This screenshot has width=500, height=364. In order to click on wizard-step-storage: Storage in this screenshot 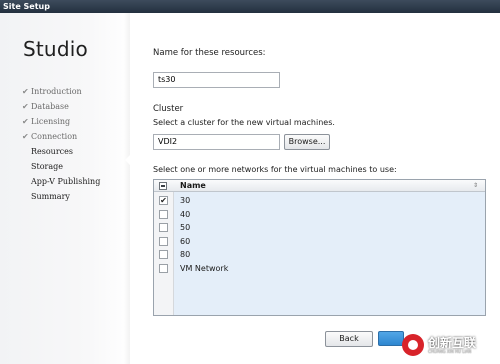, I will do `click(61, 166)`.